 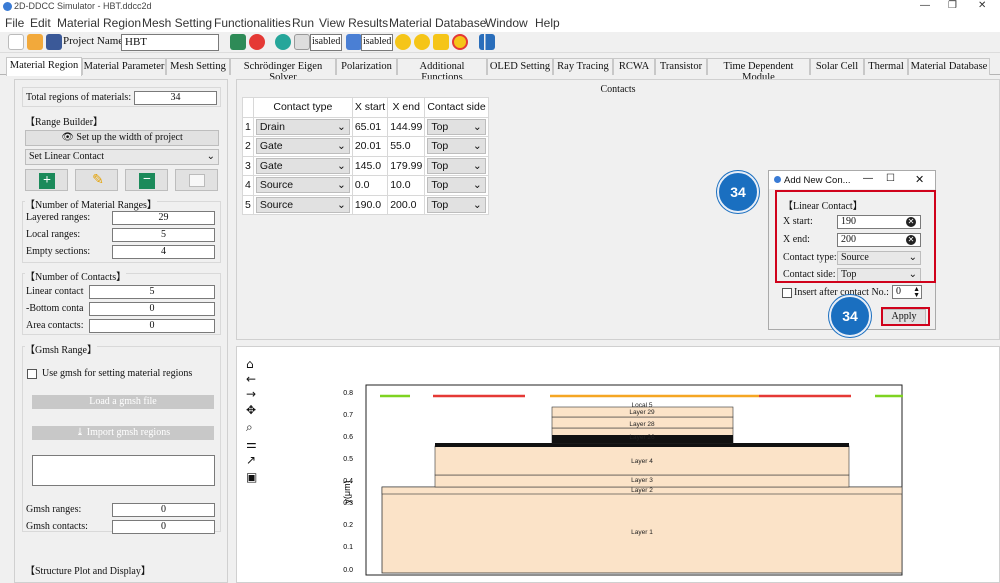 I want to click on menu-functionalities: Functionalities, so click(x=252, y=23).